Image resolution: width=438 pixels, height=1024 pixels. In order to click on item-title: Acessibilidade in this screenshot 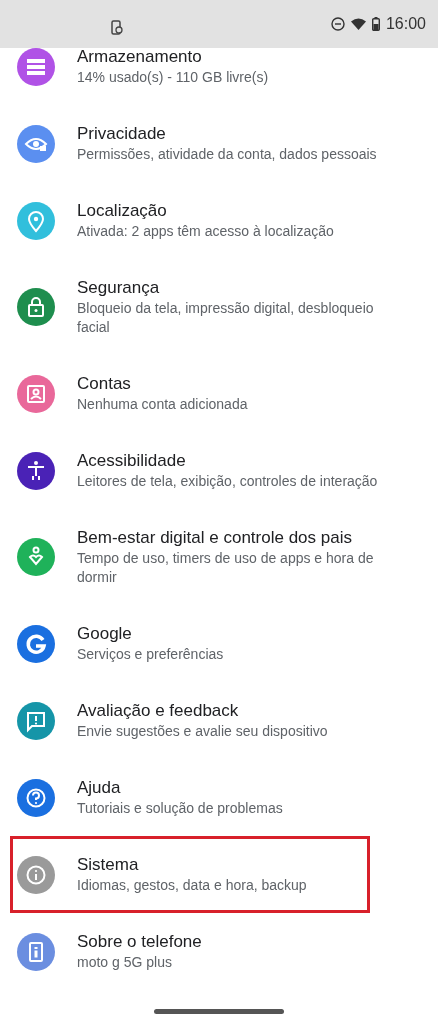, I will do `click(132, 461)`.